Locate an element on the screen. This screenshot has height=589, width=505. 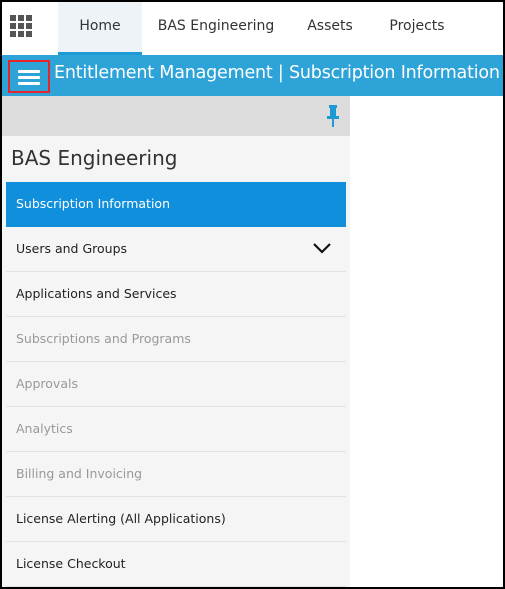
menu-item-label: Billing and Invoicing is located at coordinates (79, 473).